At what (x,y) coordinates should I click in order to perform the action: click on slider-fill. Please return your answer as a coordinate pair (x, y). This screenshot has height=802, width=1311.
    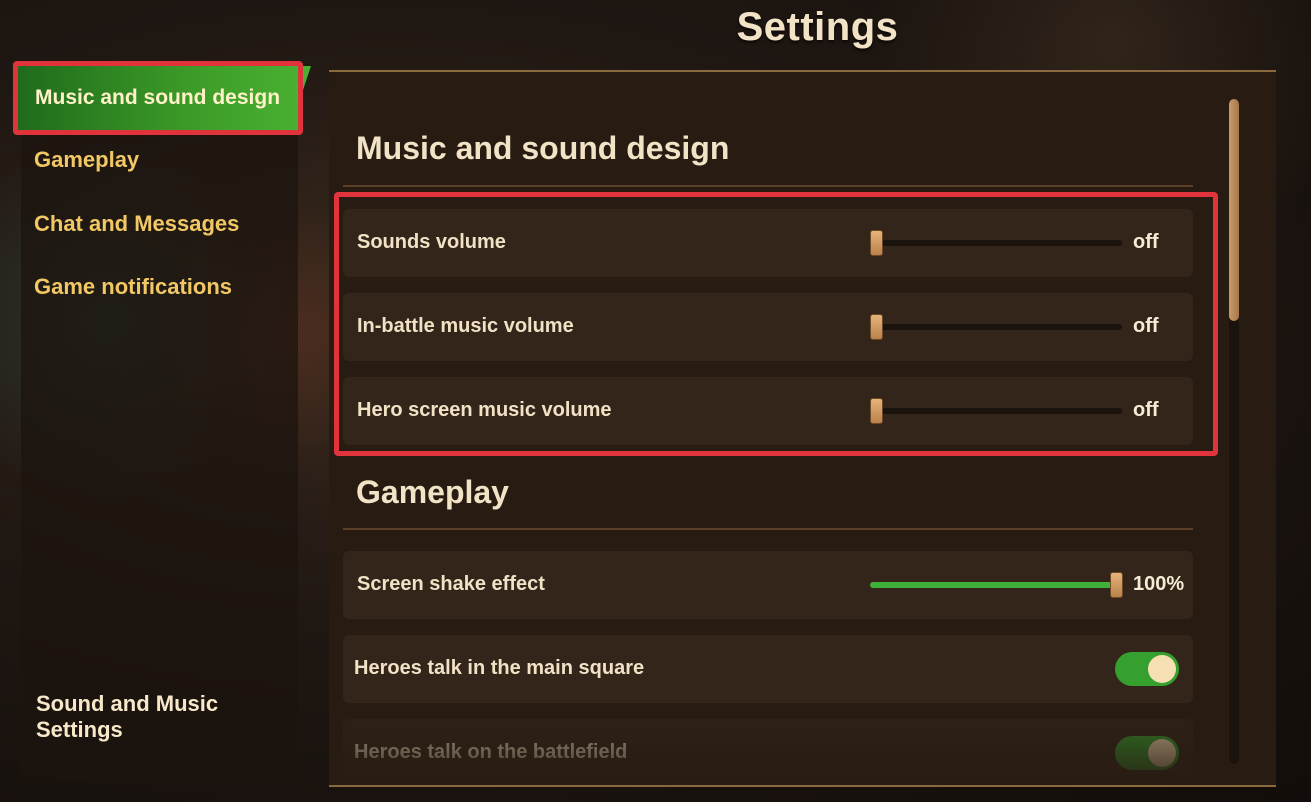
    Looking at the image, I should click on (993, 585).